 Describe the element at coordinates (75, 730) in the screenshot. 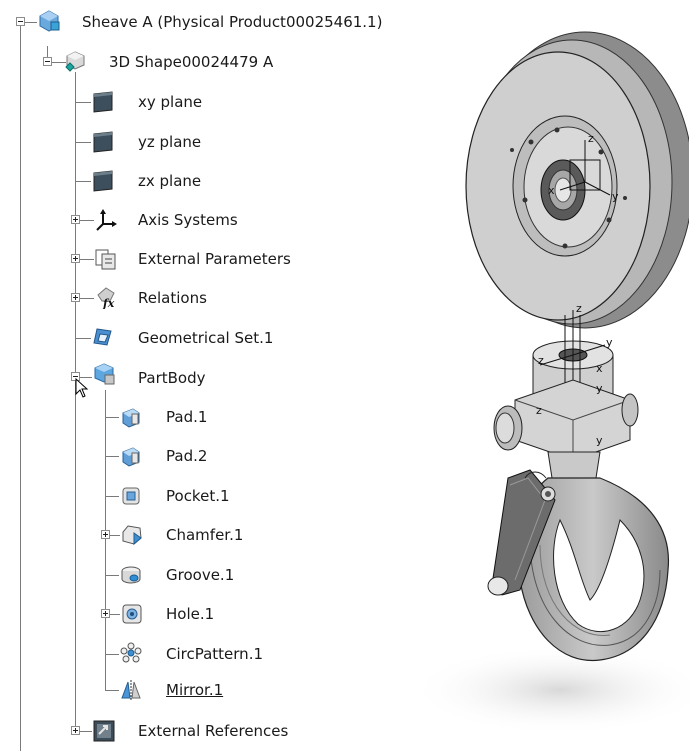

I see `expand-external-references-toggle` at that location.